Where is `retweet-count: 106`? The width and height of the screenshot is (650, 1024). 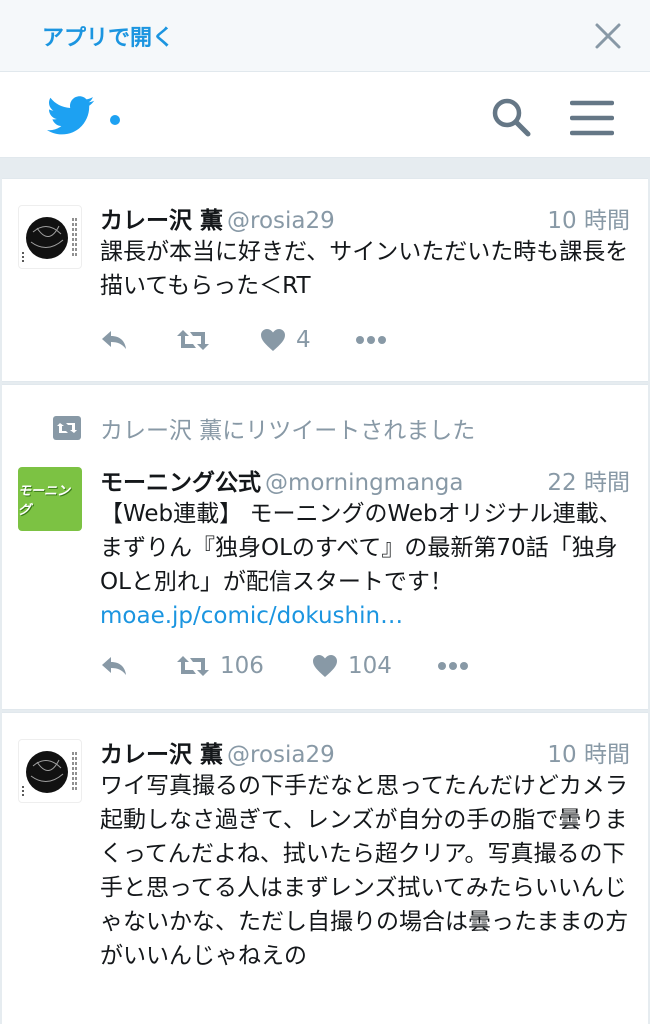 retweet-count: 106 is located at coordinates (242, 666).